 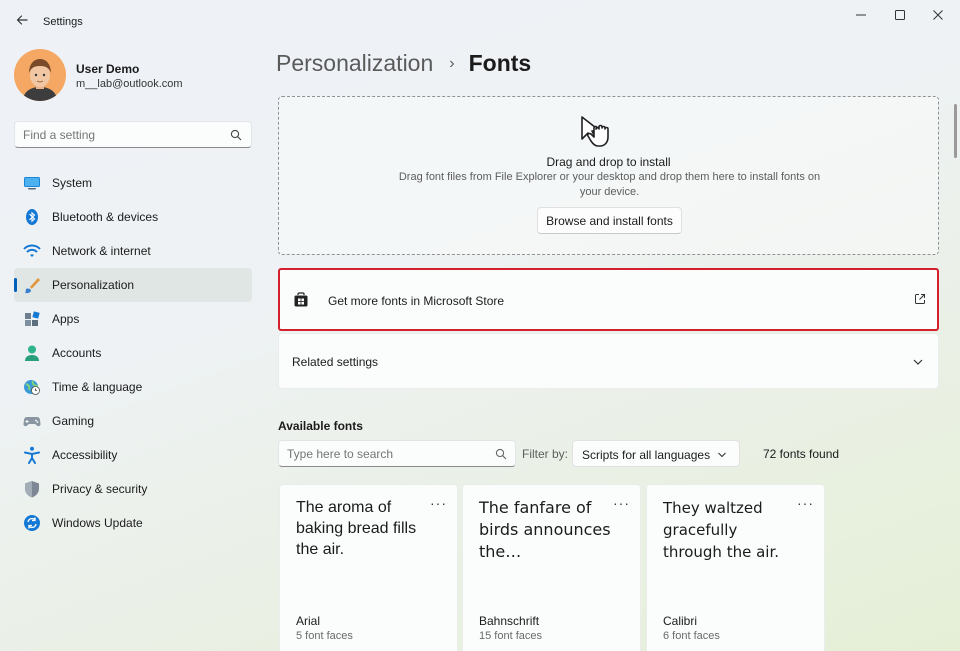 I want to click on minimize-icon, so click(x=861, y=15).